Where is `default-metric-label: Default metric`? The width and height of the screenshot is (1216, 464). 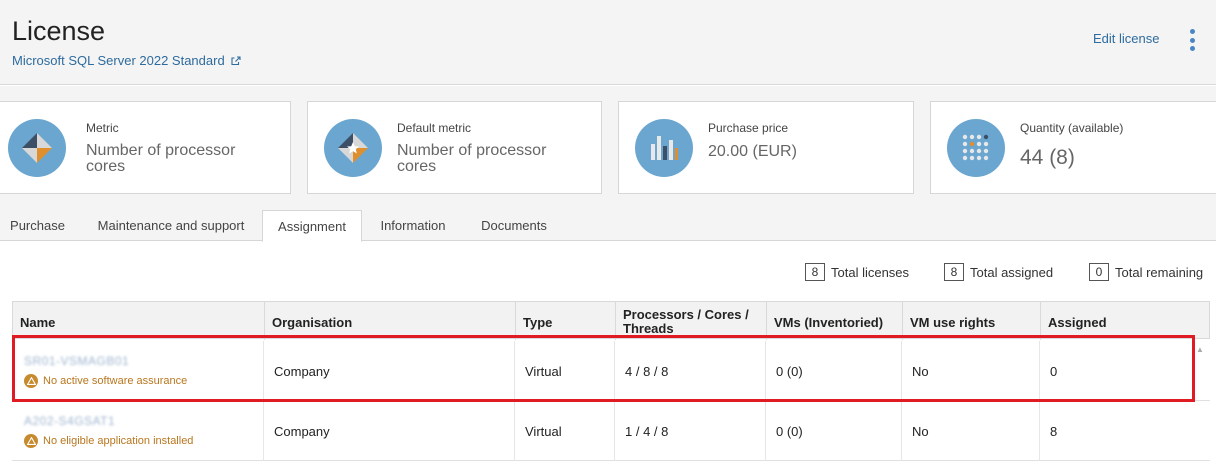
default-metric-label: Default metric is located at coordinates (434, 128).